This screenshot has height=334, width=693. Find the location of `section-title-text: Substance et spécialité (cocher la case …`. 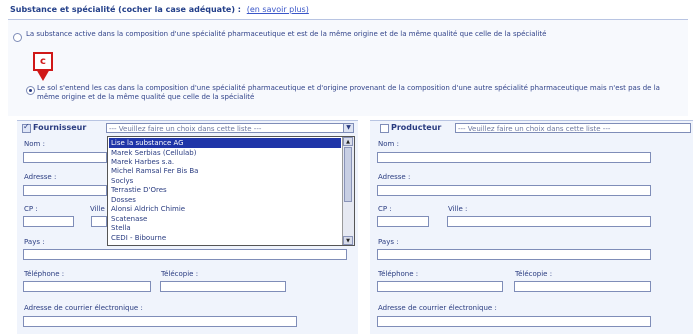

section-title-text: Substance et spécialité (cocher la case … is located at coordinates (125, 9).